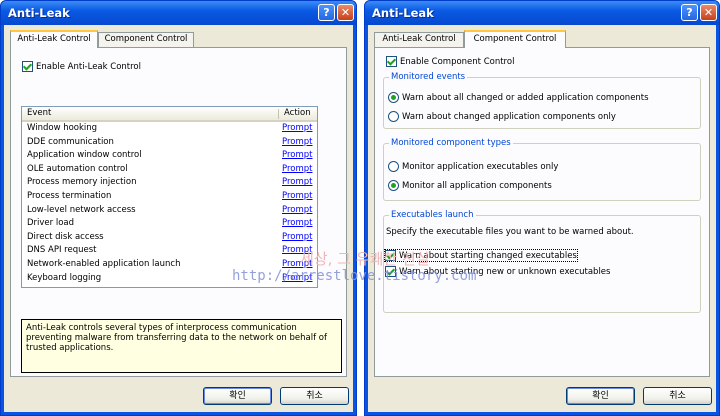 This screenshot has width=720, height=416. What do you see at coordinates (77, 168) in the screenshot?
I see `event-name: OLE automation control` at bounding box center [77, 168].